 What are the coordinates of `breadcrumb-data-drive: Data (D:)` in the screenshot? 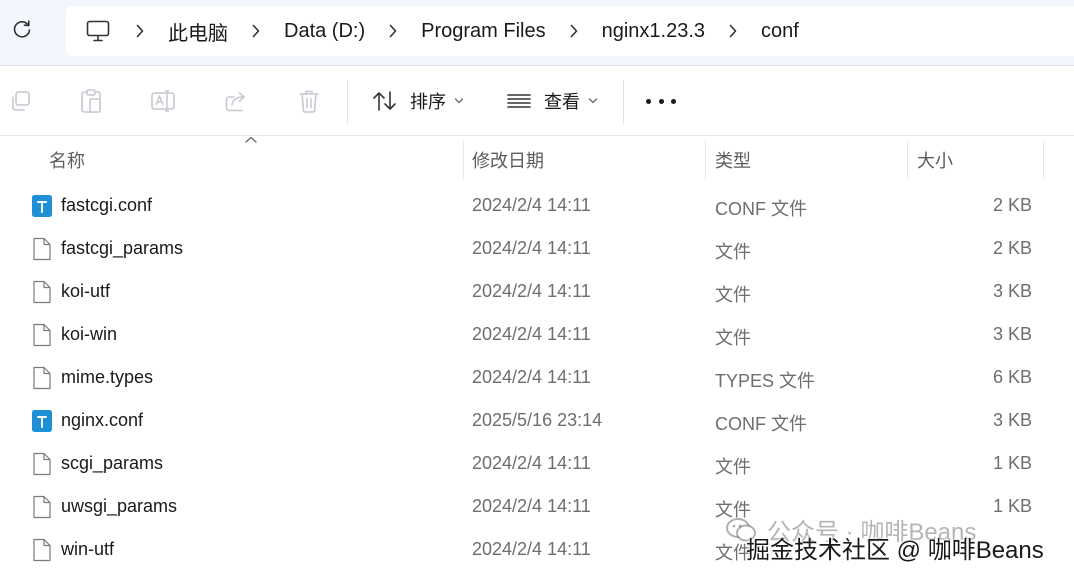 It's located at (324, 31).